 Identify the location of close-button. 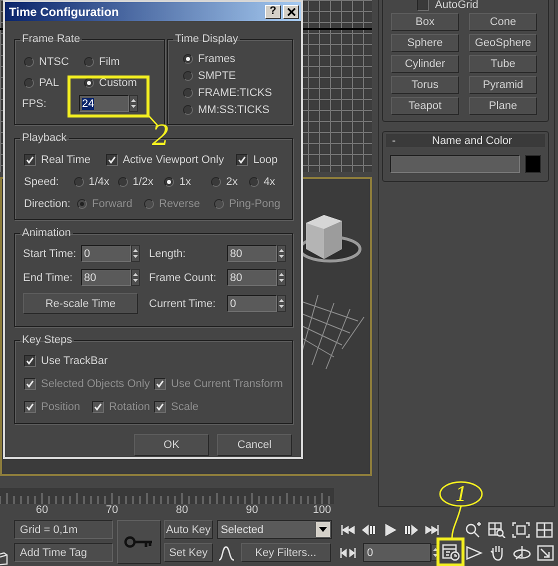
(291, 11).